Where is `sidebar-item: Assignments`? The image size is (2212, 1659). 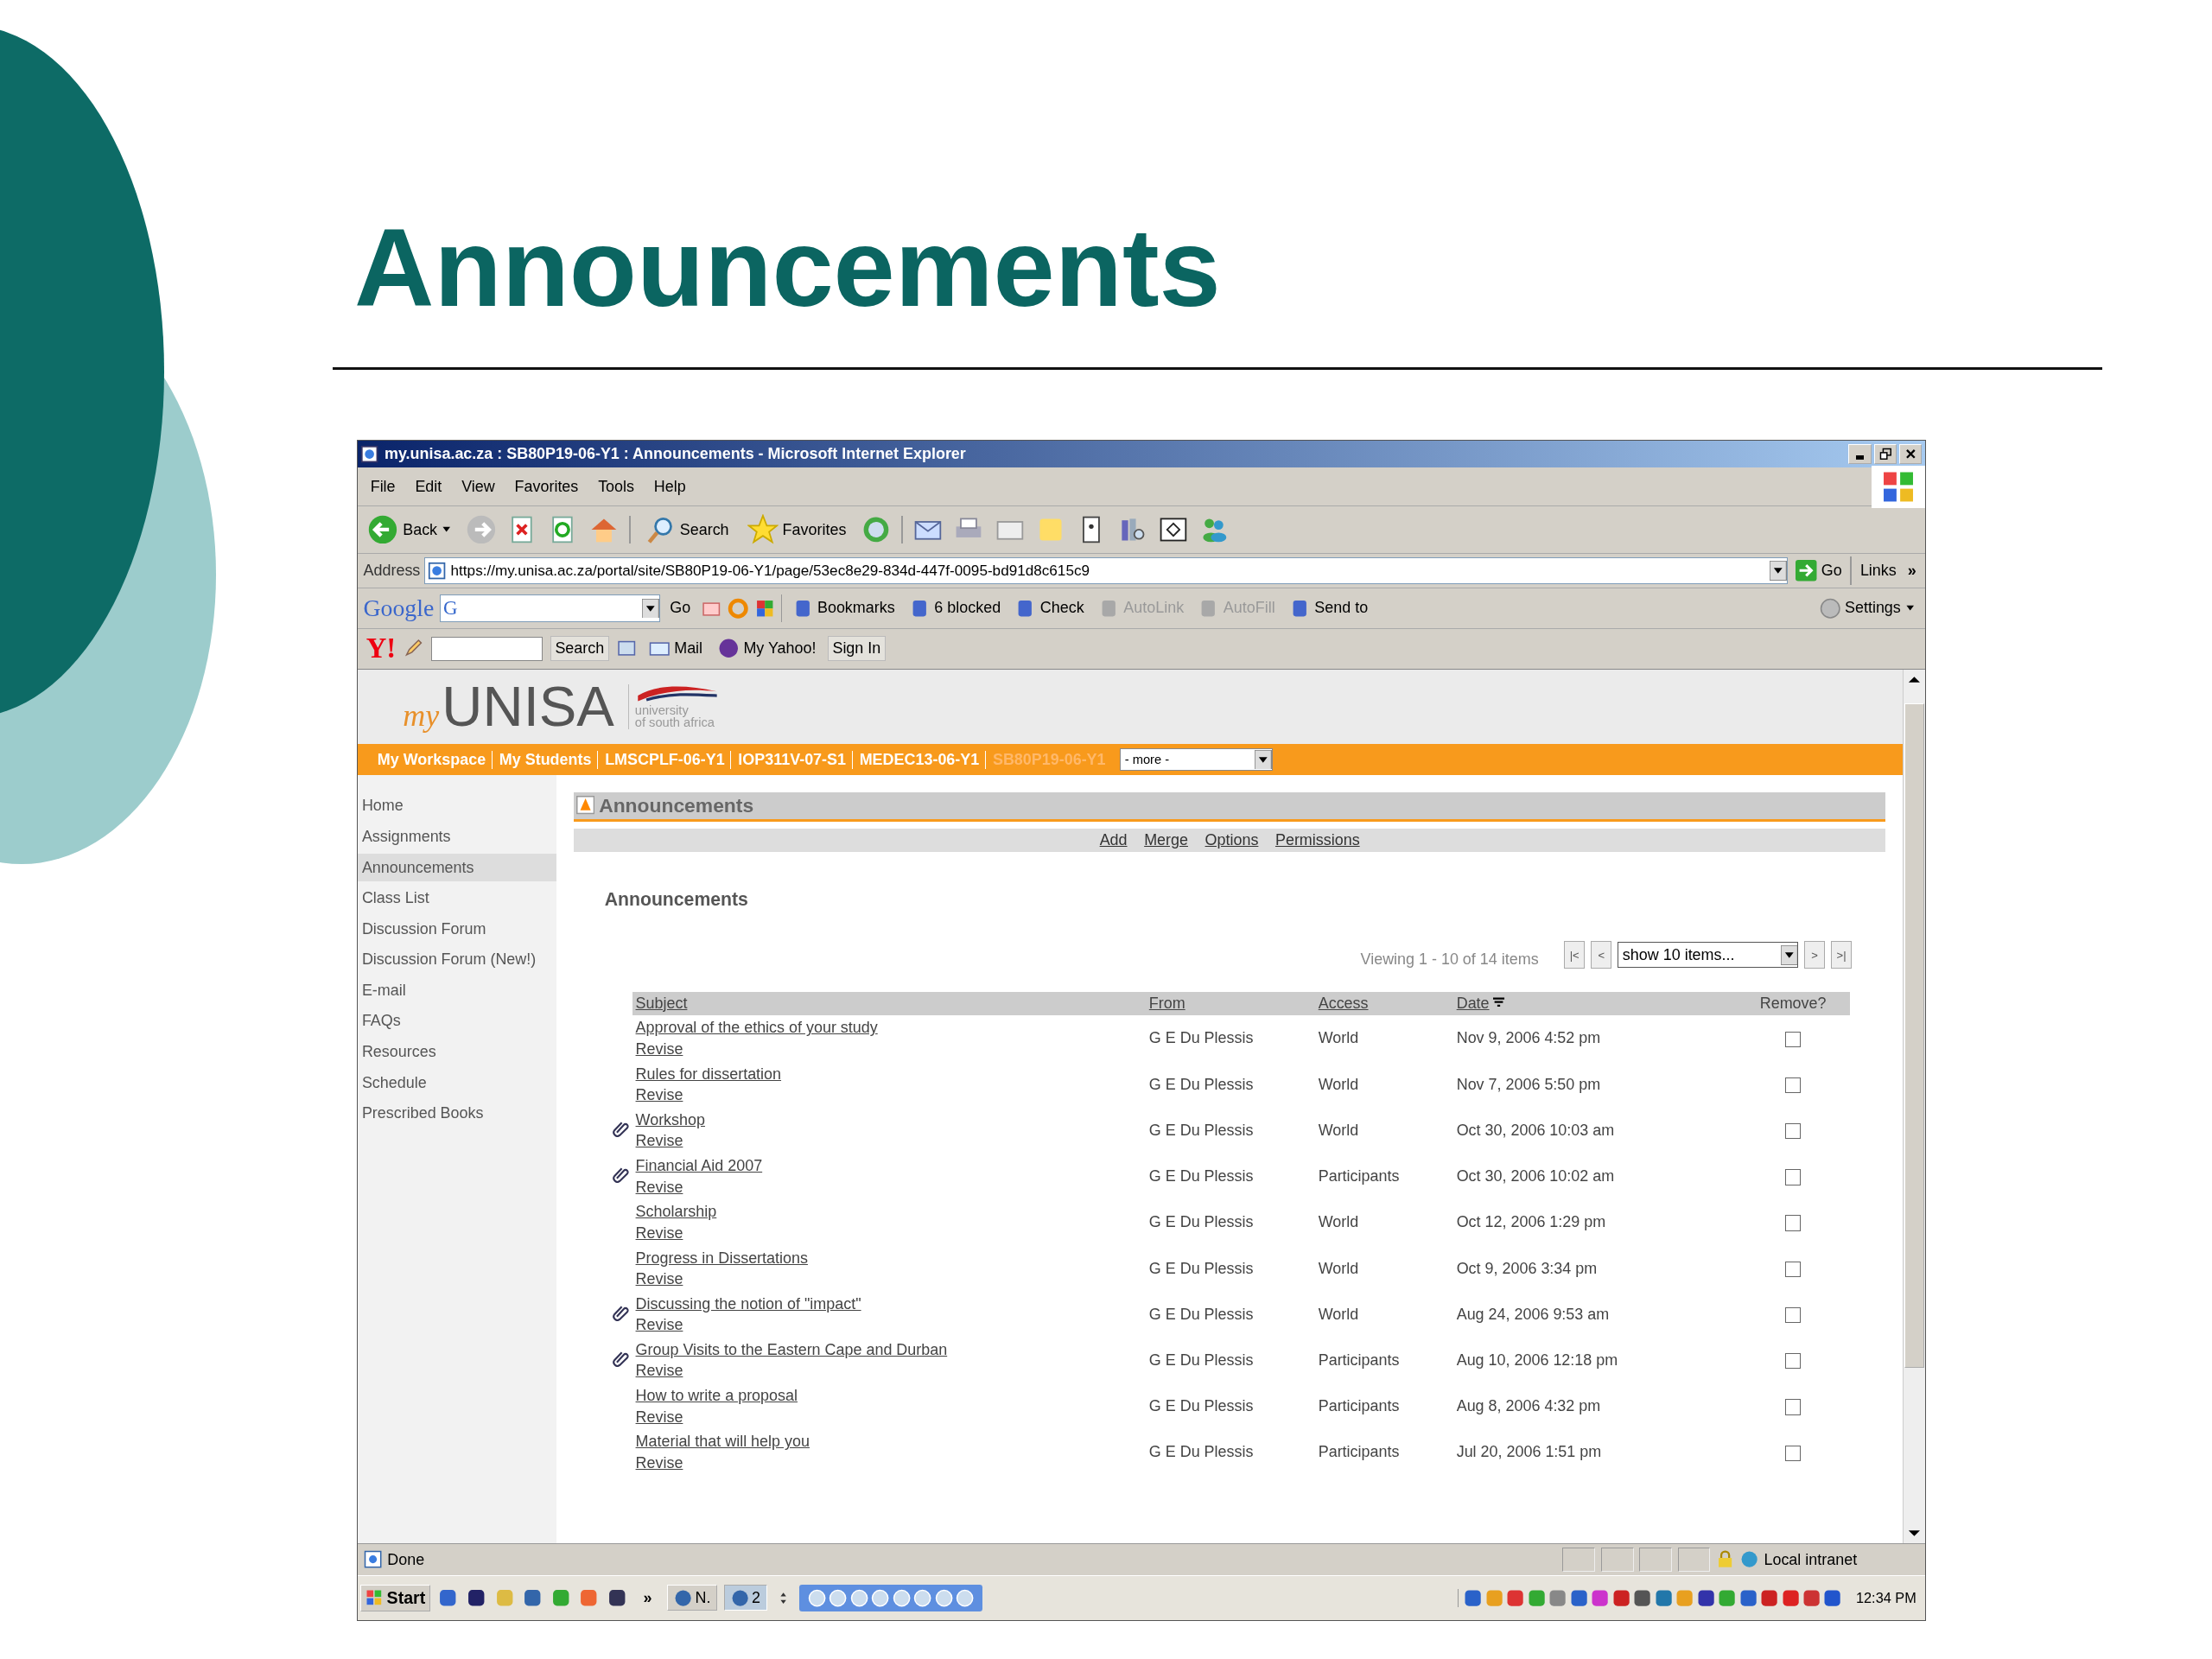 sidebar-item: Assignments is located at coordinates (457, 837).